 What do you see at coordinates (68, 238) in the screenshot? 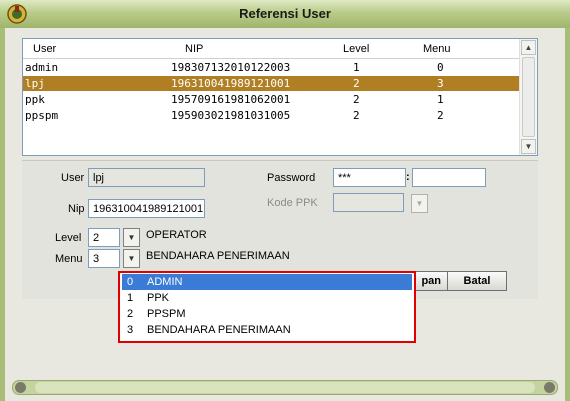
I see `level-label: Level` at bounding box center [68, 238].